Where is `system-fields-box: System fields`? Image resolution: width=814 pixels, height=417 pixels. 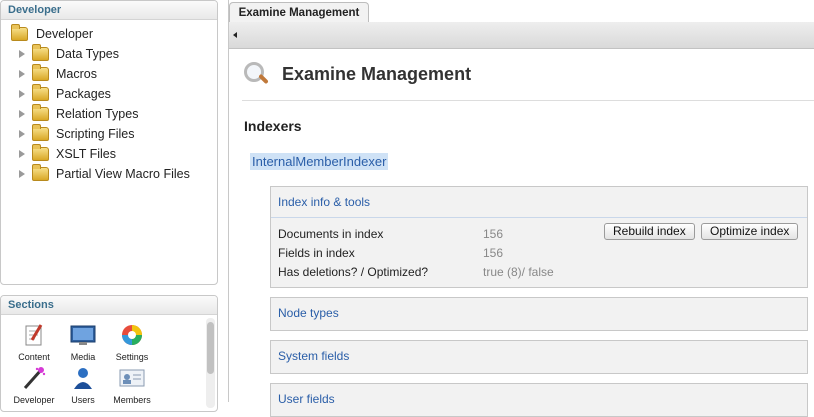
system-fields-box: System fields is located at coordinates (539, 357).